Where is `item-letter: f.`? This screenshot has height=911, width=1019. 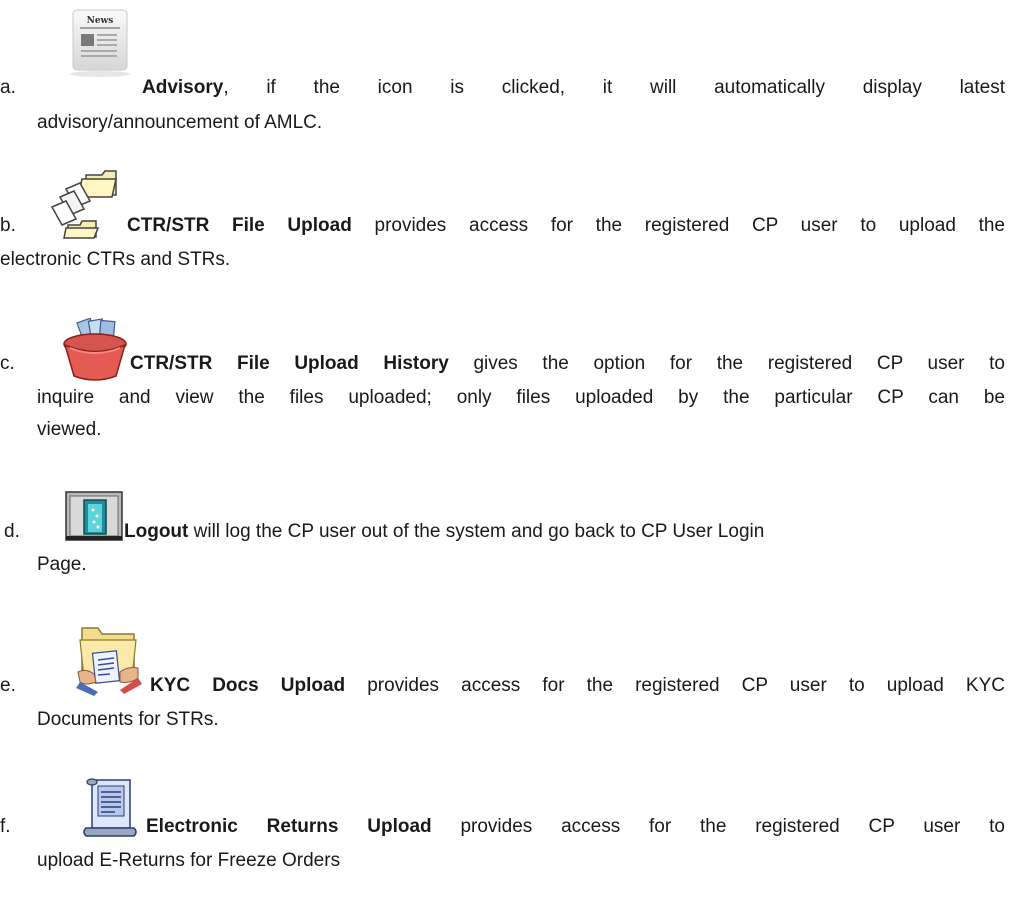 item-letter: f. is located at coordinates (5, 826).